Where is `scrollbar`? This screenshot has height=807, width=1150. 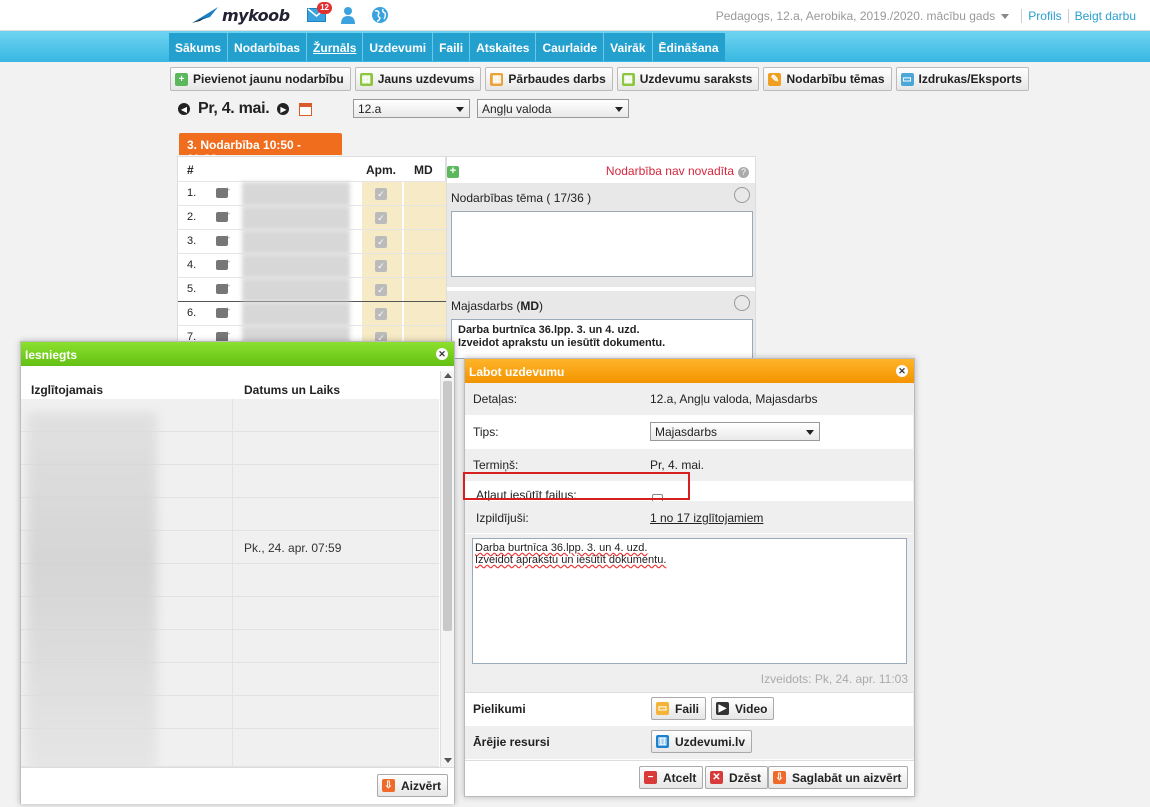
scrollbar is located at coordinates (447, 569).